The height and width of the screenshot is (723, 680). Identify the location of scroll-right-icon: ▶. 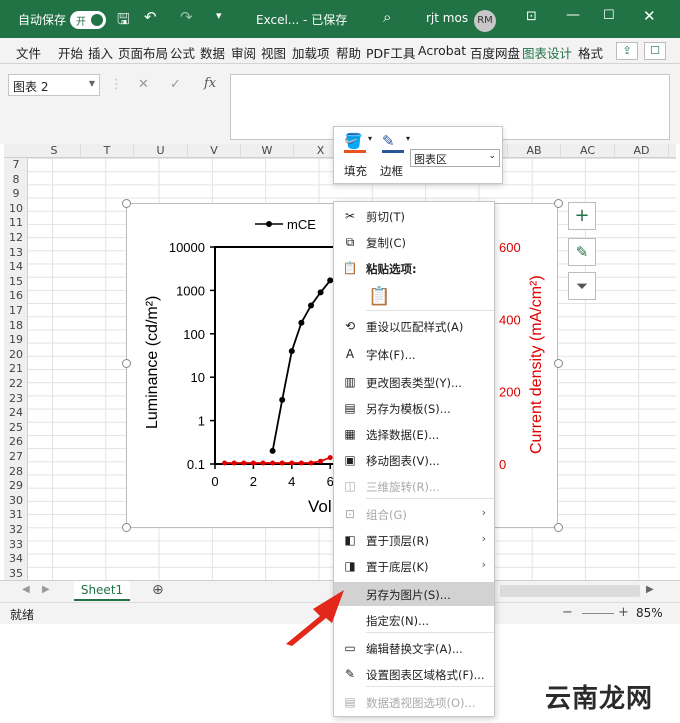
(650, 589).